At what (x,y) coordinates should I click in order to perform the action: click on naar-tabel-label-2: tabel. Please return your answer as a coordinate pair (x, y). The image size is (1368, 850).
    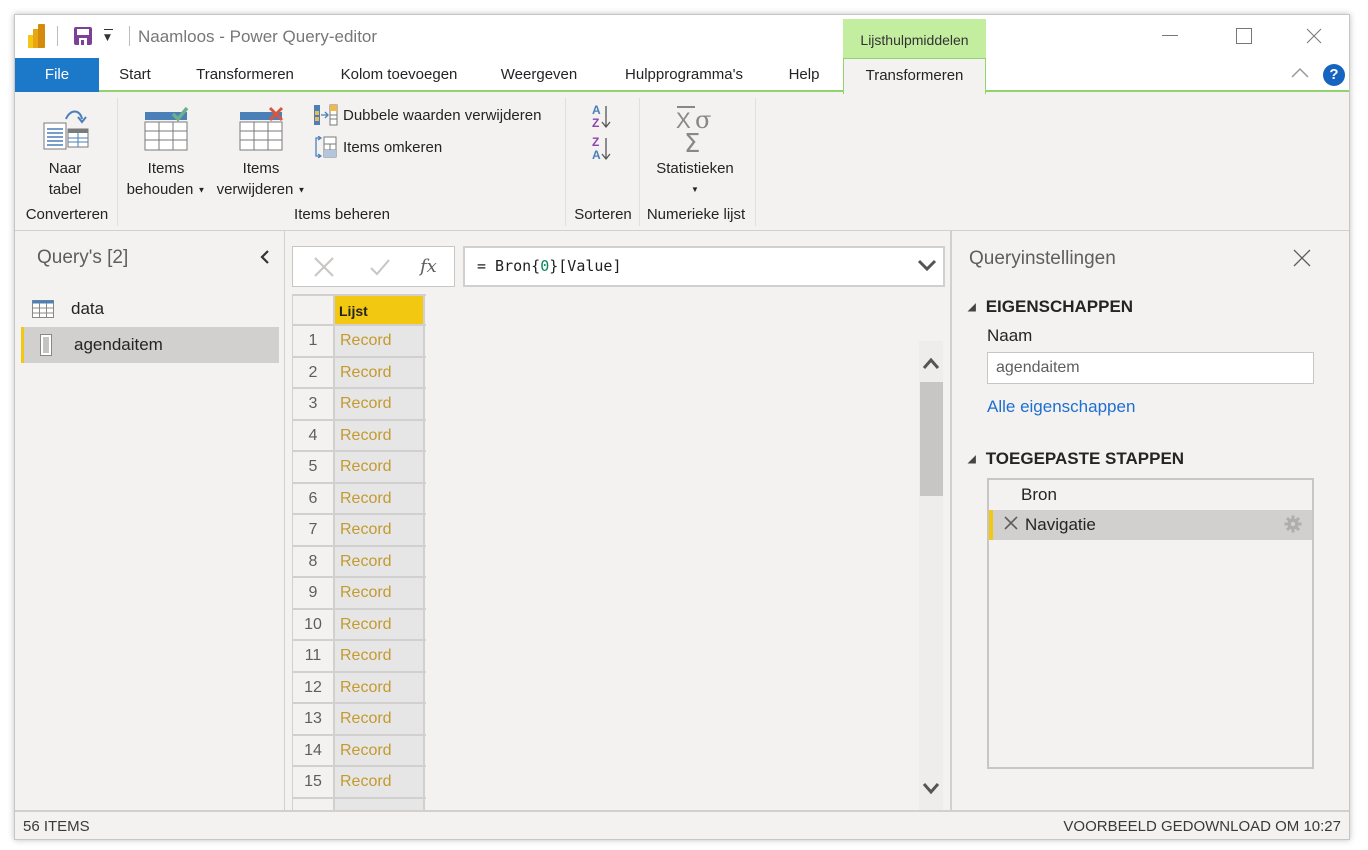
    Looking at the image, I should click on (65, 189).